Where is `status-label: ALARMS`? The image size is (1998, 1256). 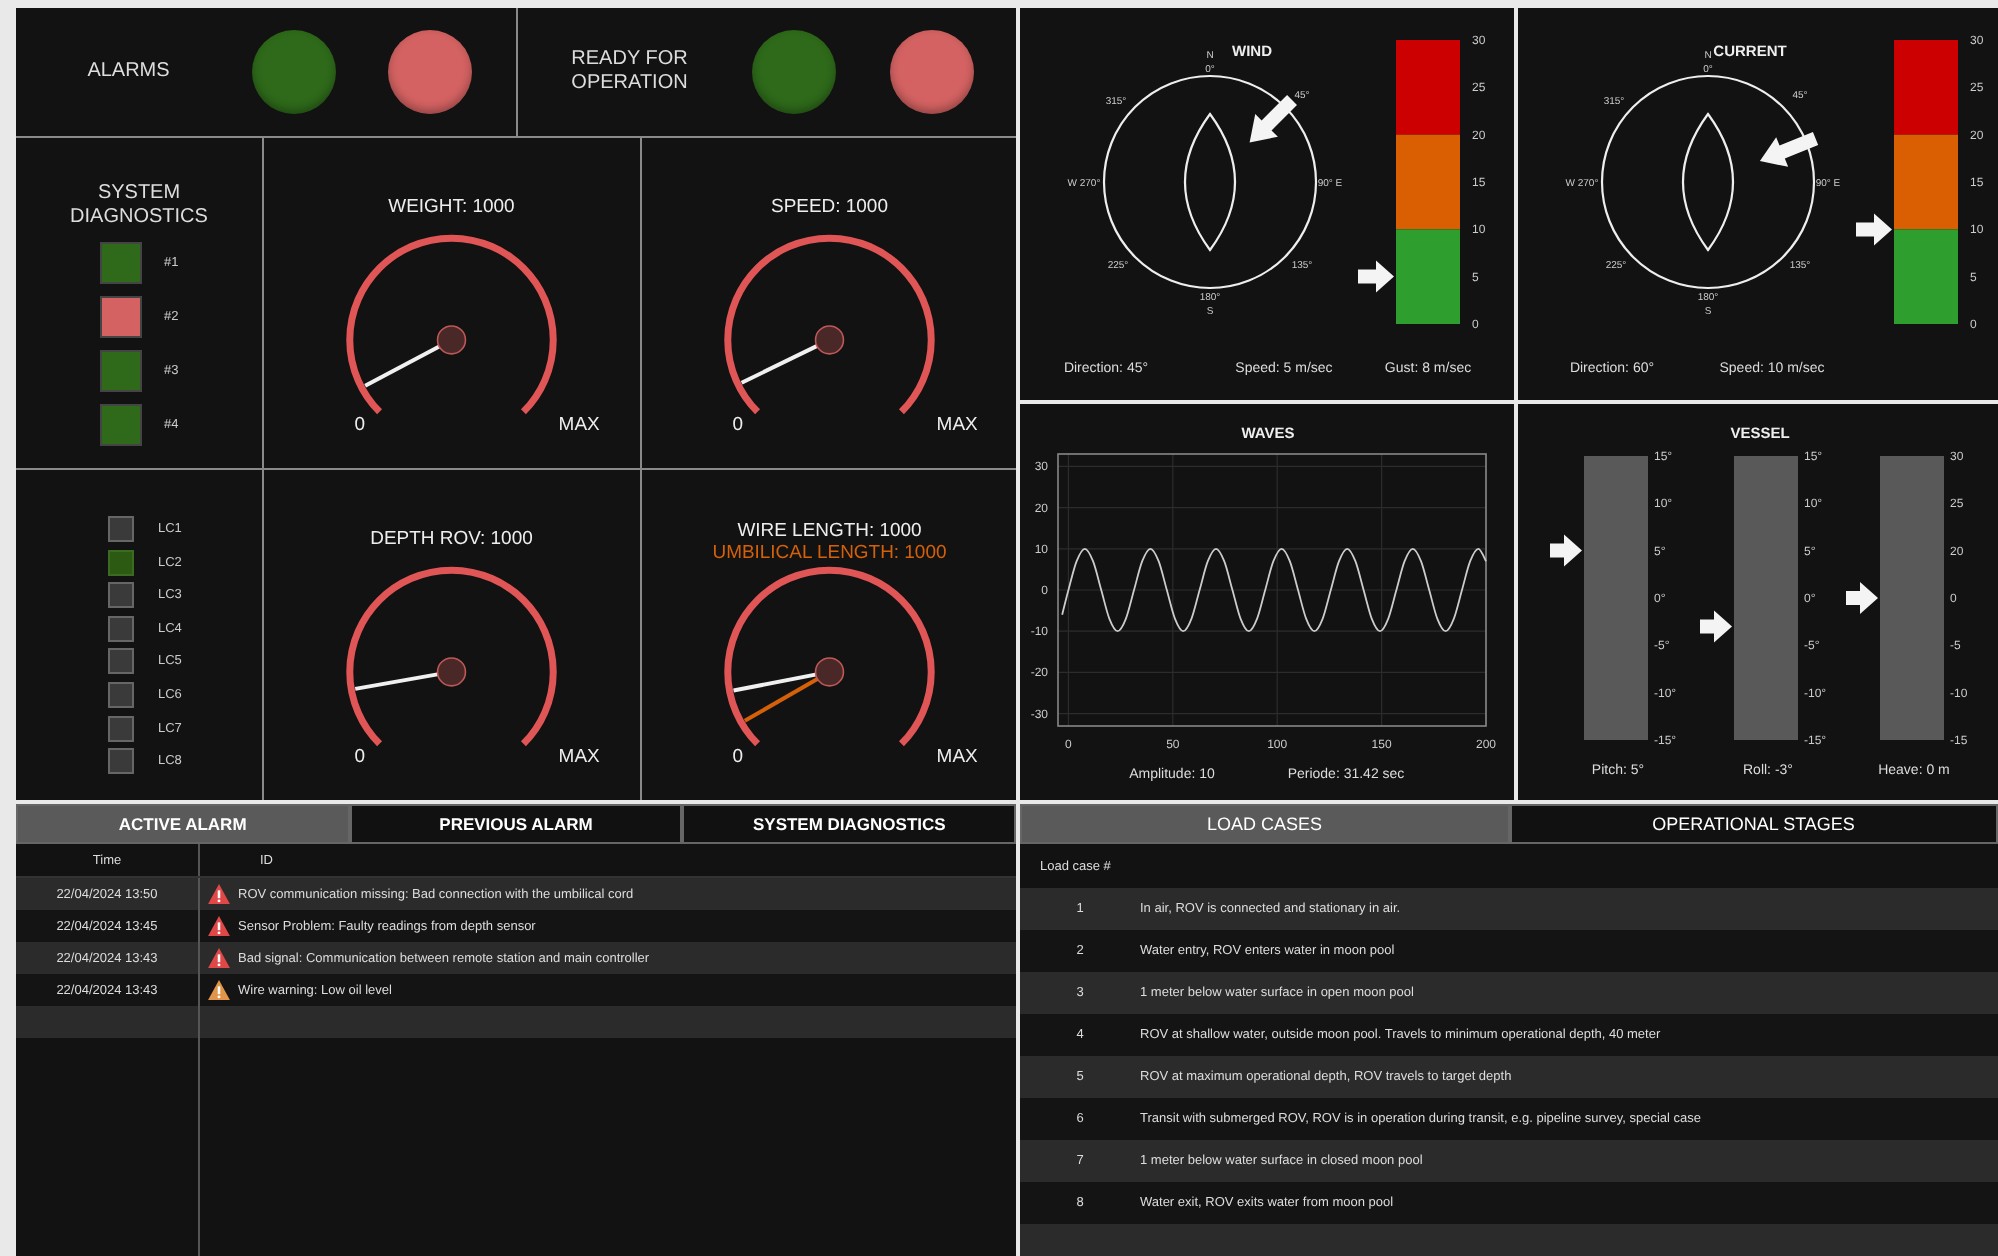 status-label: ALARMS is located at coordinates (128, 72).